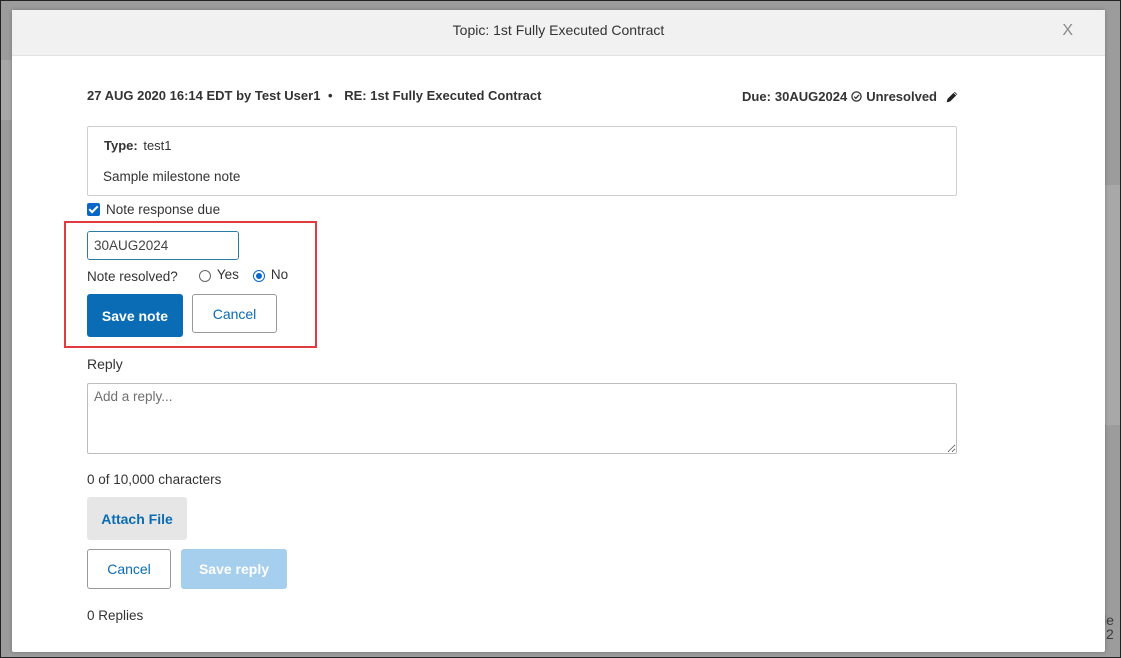 This screenshot has height=658, width=1121. Describe the element at coordinates (522, 418) in the screenshot. I see `reply-textarea` at that location.